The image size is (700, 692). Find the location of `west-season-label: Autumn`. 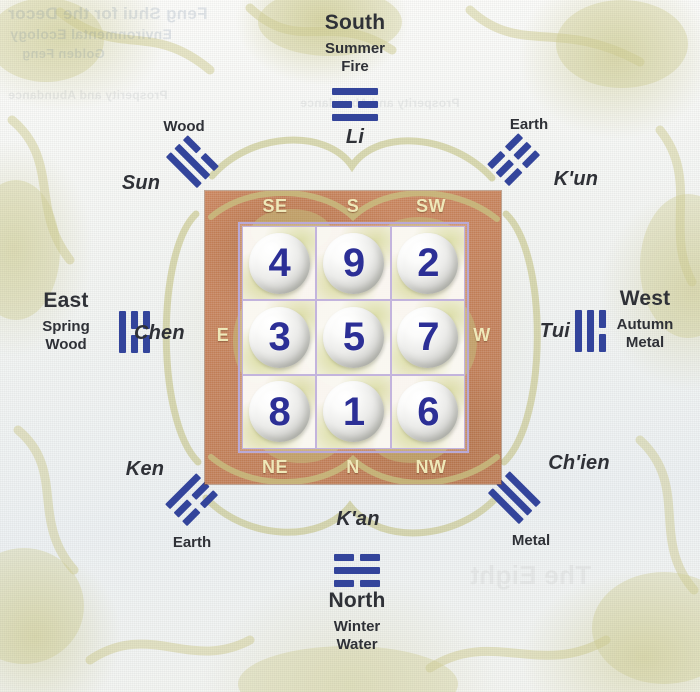

west-season-label: Autumn is located at coordinates (645, 324).